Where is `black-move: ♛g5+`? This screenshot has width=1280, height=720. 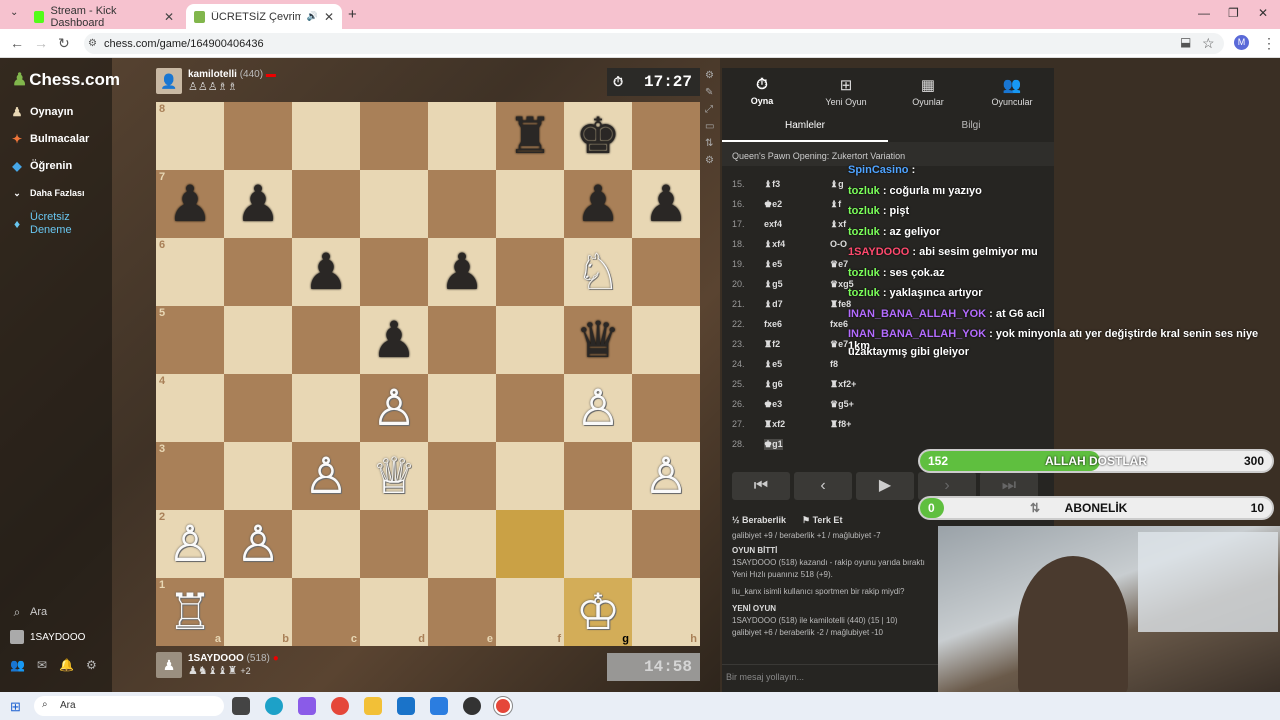
black-move: ♛g5+ is located at coordinates (842, 404).